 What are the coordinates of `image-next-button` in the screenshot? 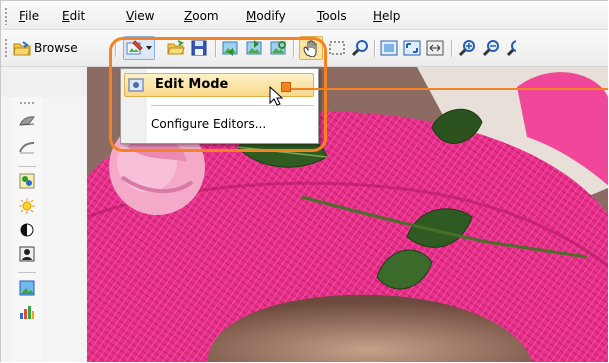 It's located at (254, 48).